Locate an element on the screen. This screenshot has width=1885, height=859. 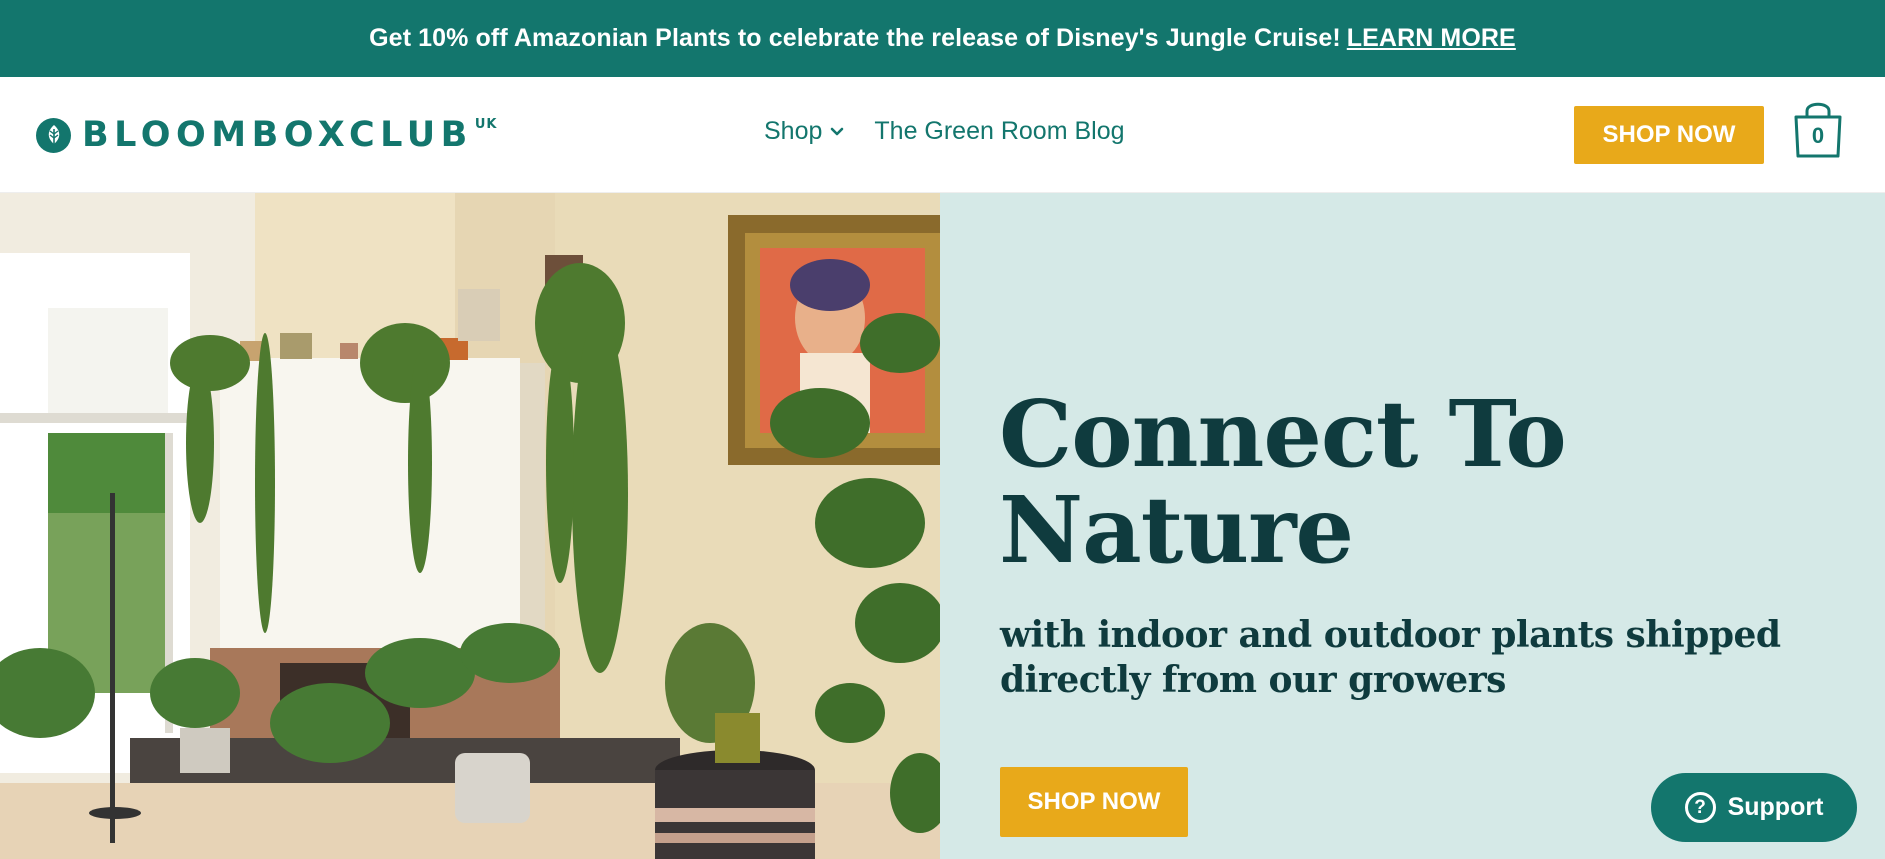
cart-button: 0 is located at coordinates (1818, 128).